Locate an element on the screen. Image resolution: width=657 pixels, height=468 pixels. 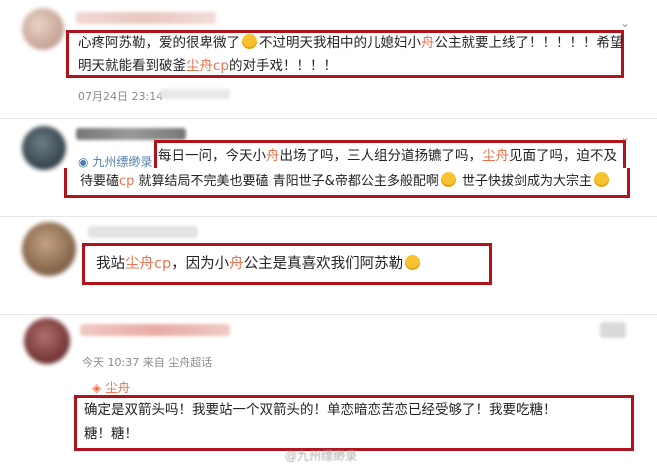
comment-text-line: 明天就能看到破釜尘舟cp的对手戏！！！！ is located at coordinates (207, 66).